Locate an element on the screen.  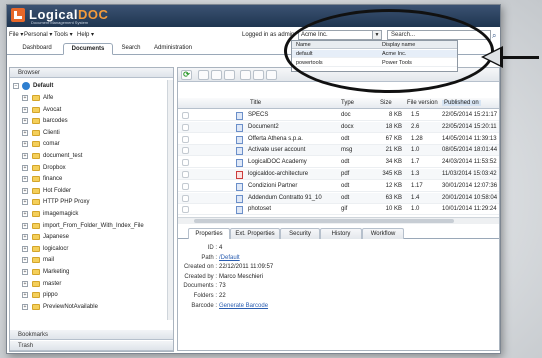
cell-published: 08/05/2014 18:01:44 is located at coordinates (470, 150).